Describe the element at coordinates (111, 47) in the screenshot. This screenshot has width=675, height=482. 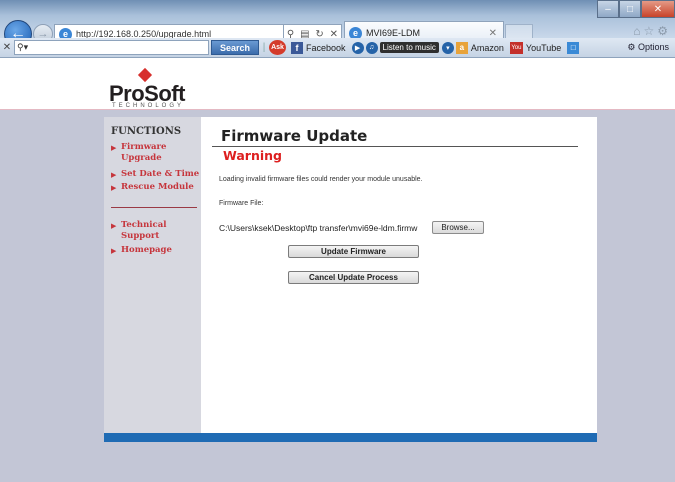
I see `toolbar-search-input: ⚲▾` at that location.